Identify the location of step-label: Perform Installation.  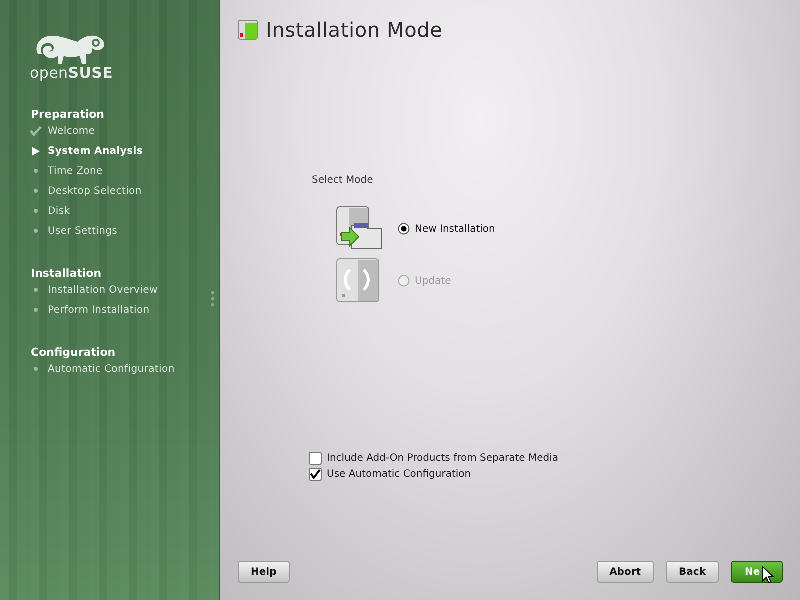
(99, 310).